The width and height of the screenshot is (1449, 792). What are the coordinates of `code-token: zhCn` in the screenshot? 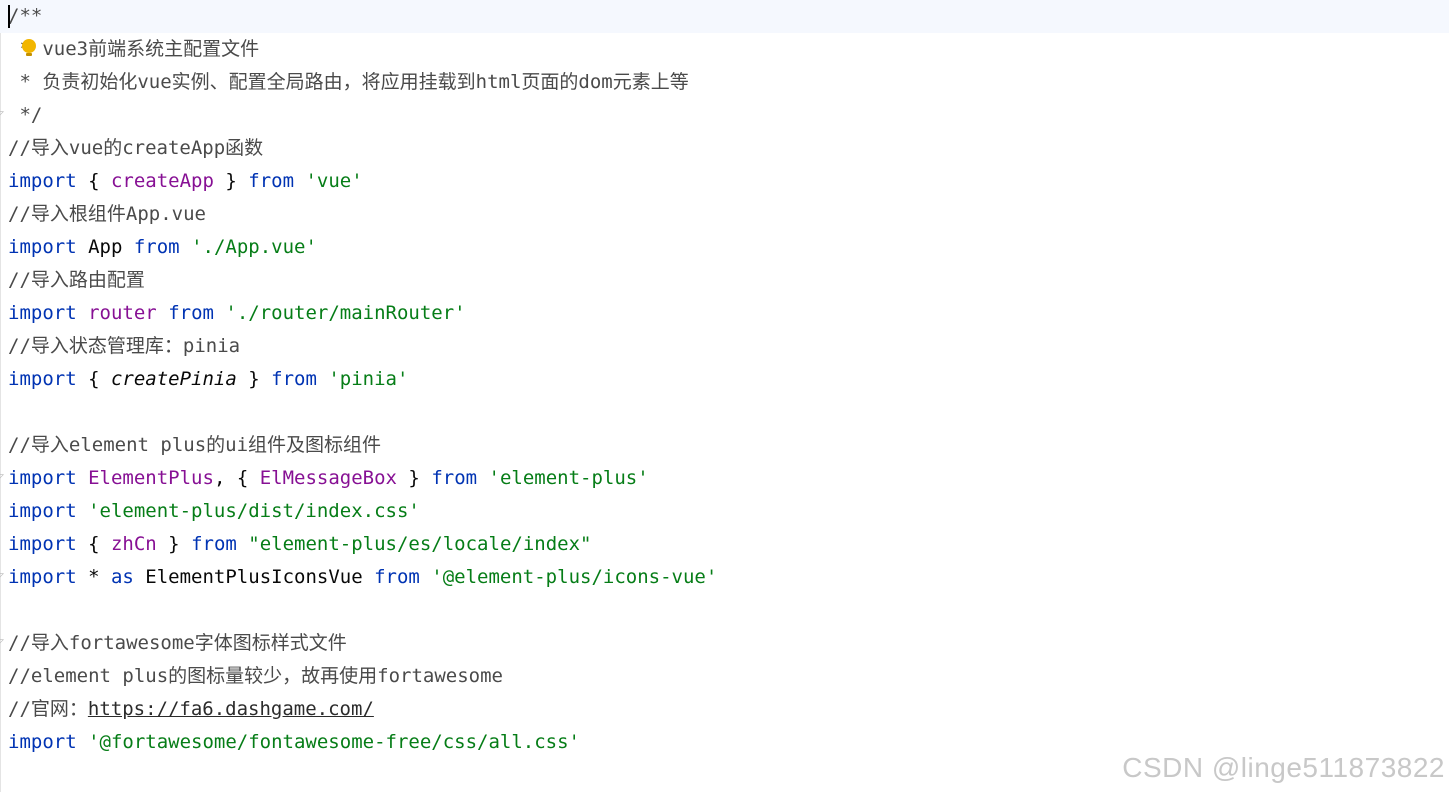 It's located at (133, 544).